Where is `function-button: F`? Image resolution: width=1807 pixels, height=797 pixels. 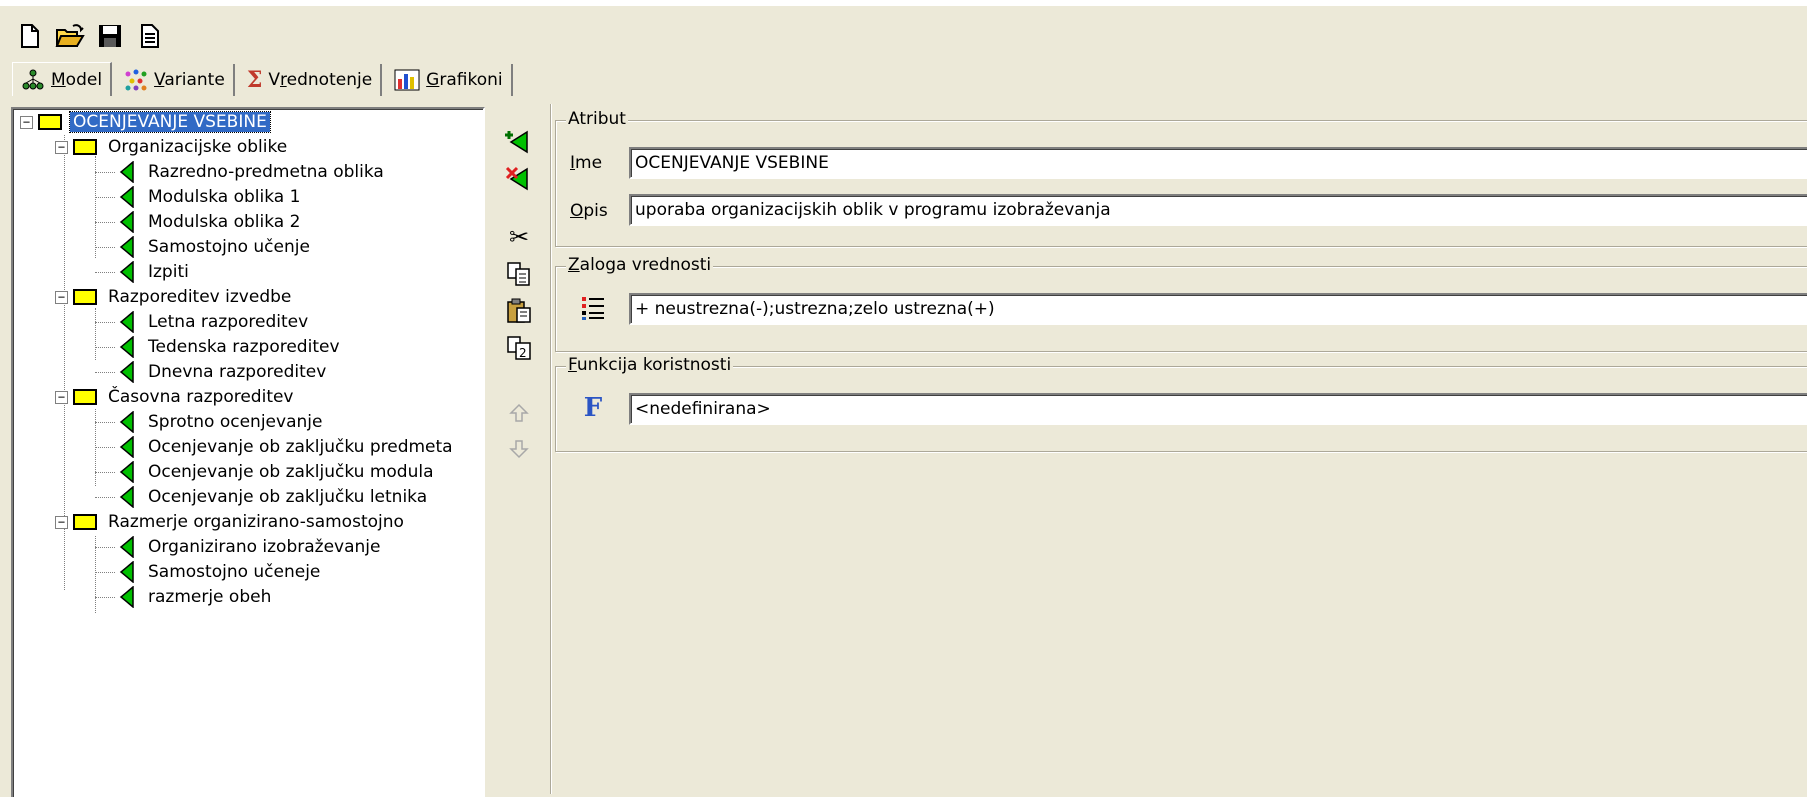 function-button: F is located at coordinates (593, 408).